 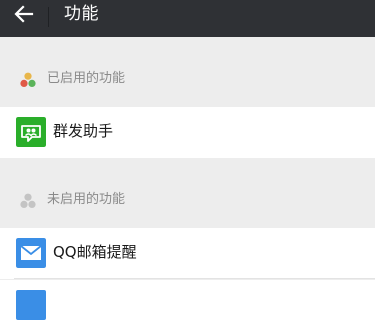 I want to click on section-label-enabled: 已启用的功能, so click(x=86, y=78).